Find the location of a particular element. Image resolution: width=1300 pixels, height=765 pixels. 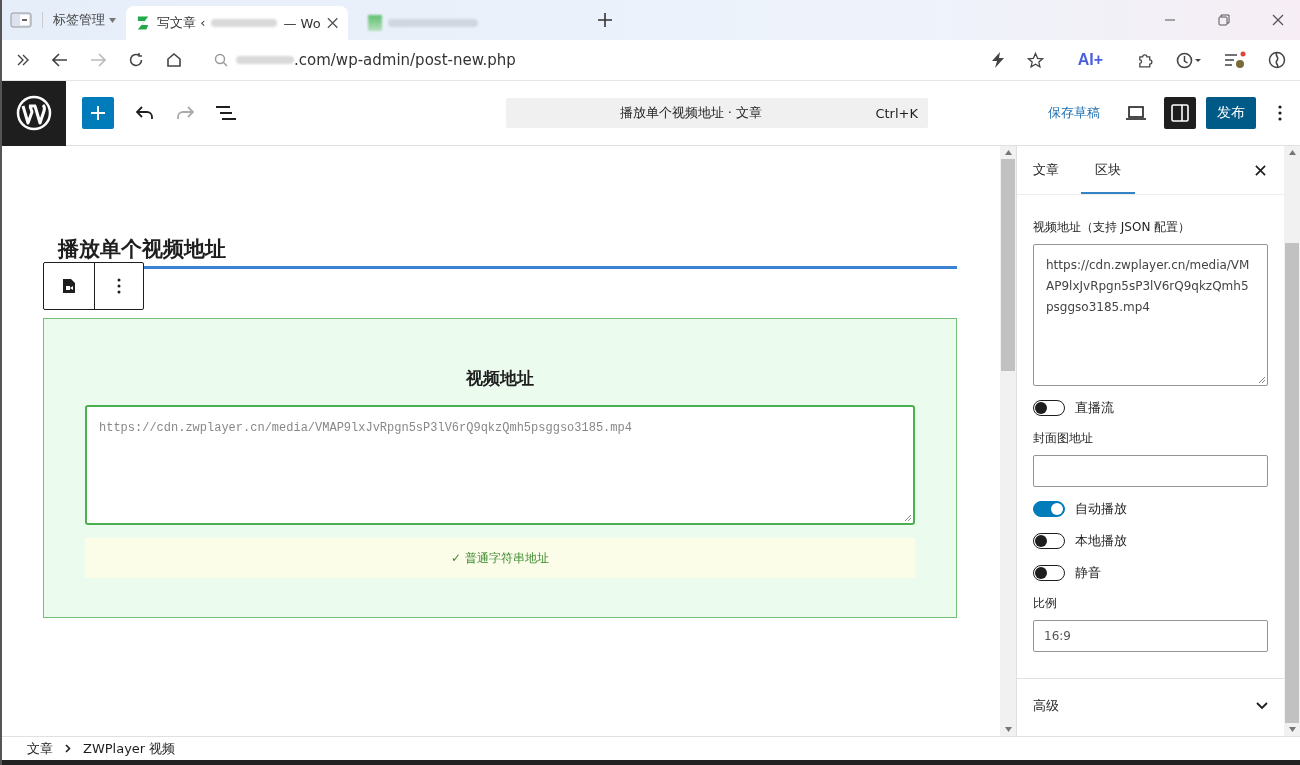

browser-tab: 写文章 ‹ — Wo is located at coordinates (237, 23).